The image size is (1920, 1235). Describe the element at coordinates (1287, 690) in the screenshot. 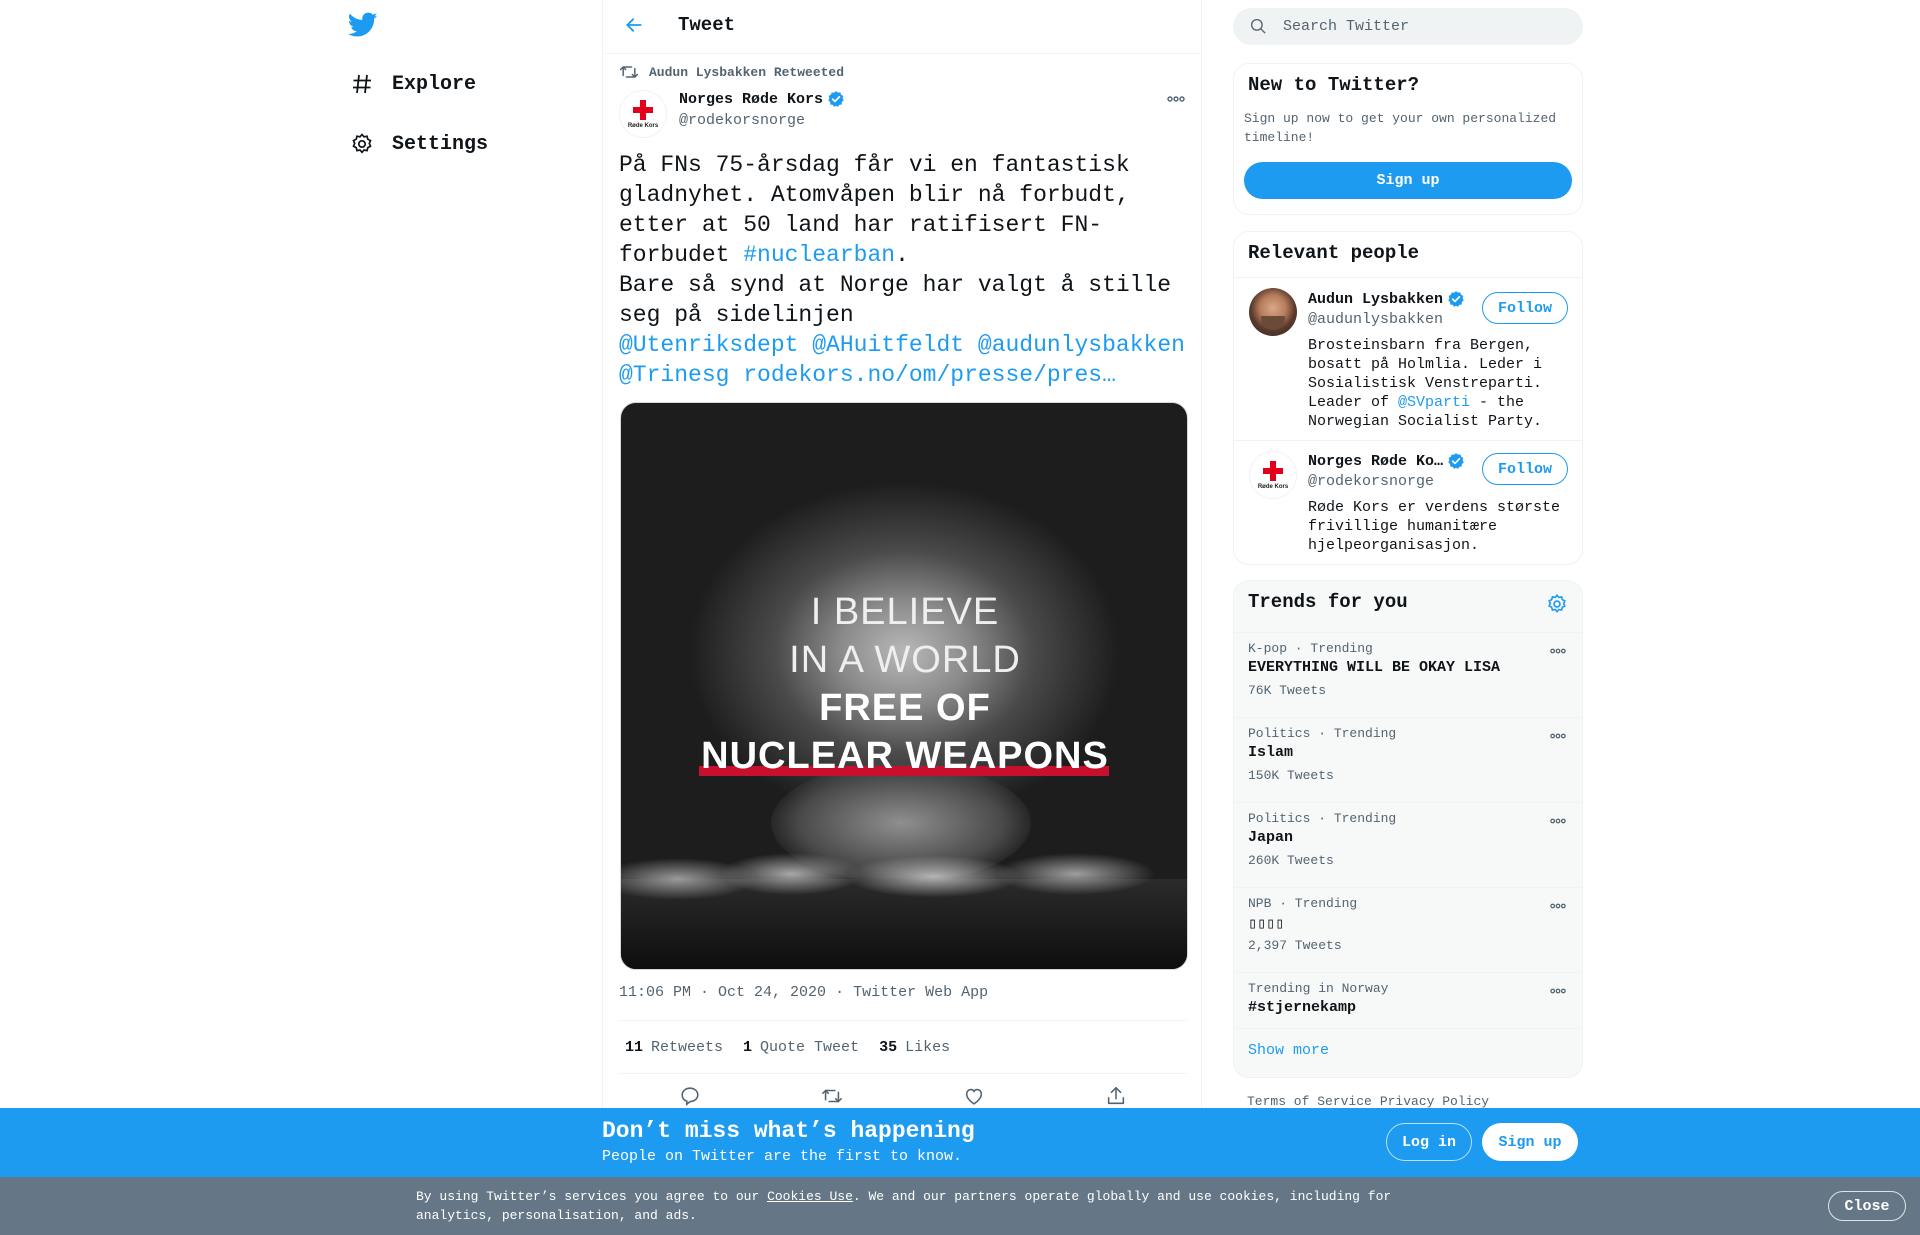

I see `trend-count: 76K Tweets` at that location.